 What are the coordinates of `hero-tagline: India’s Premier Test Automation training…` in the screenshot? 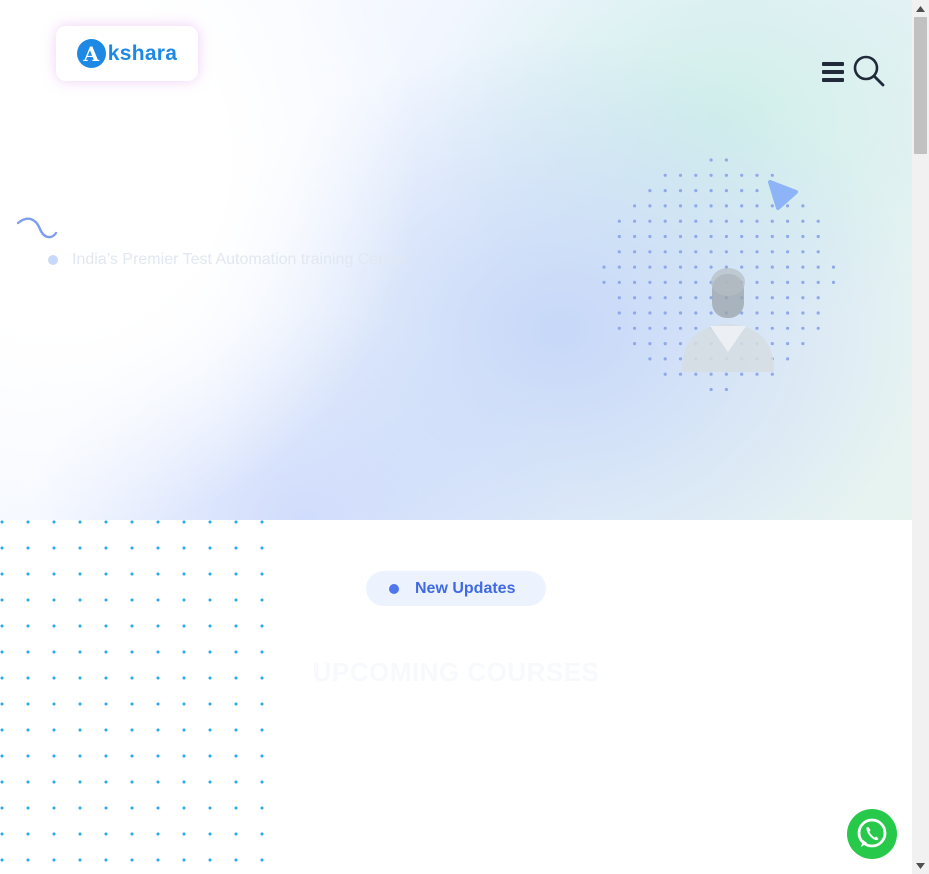 It's located at (227, 260).